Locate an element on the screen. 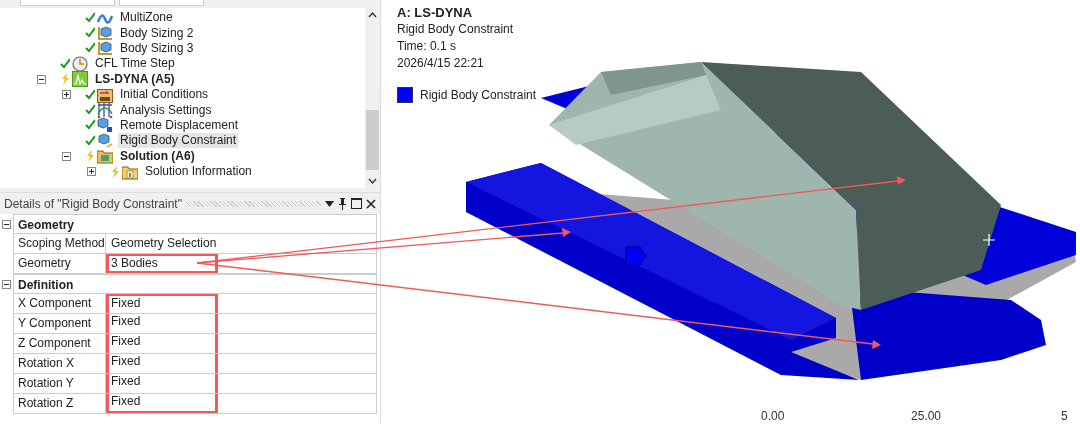  tree-item: Remote Displacement is located at coordinates (179, 125).